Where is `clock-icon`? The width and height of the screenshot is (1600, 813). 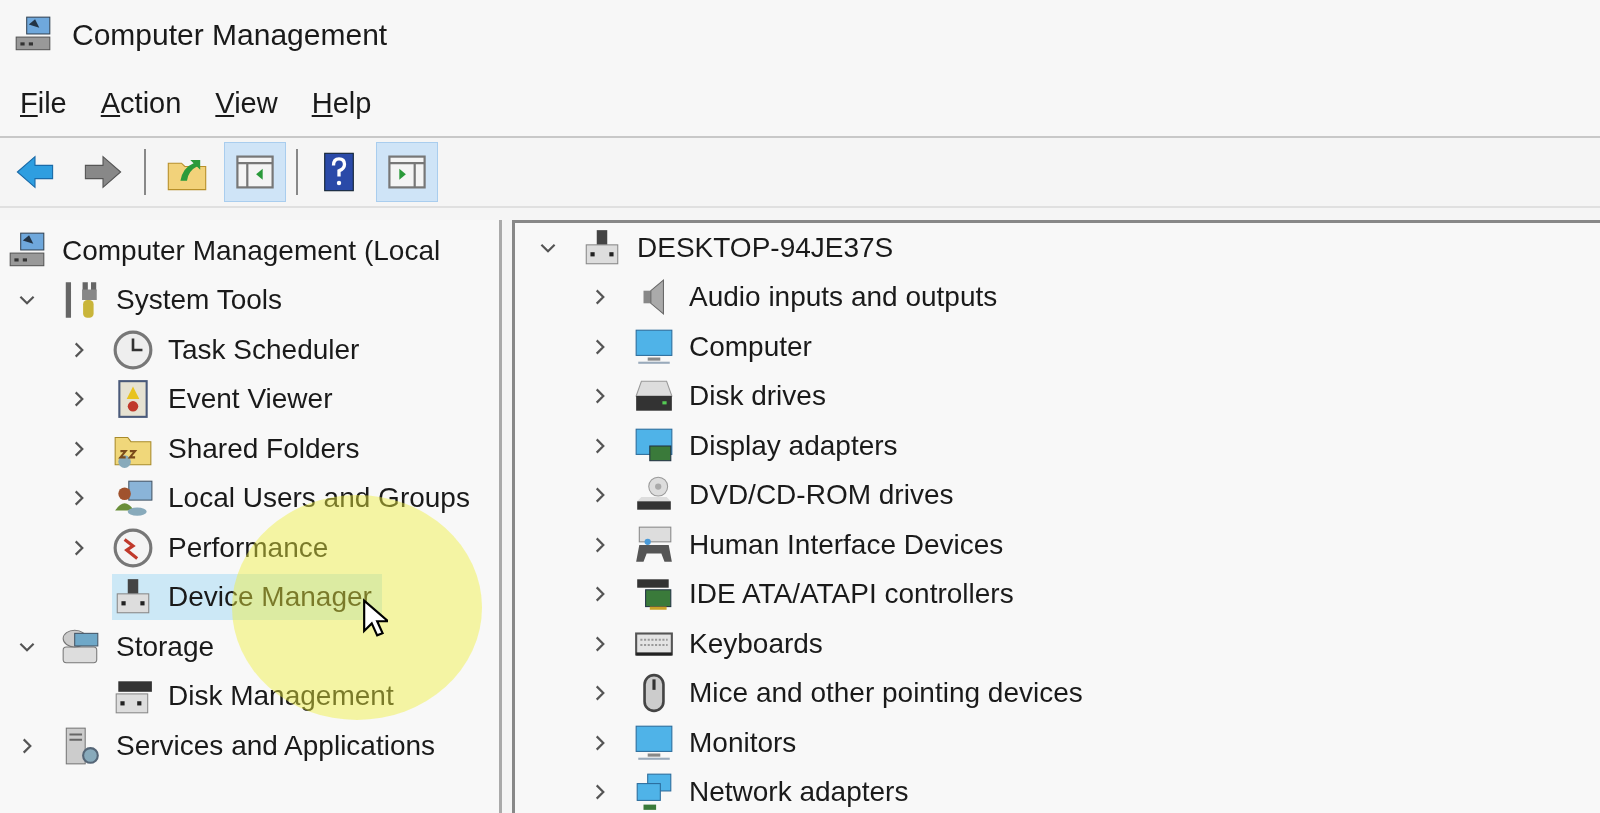 clock-icon is located at coordinates (133, 349).